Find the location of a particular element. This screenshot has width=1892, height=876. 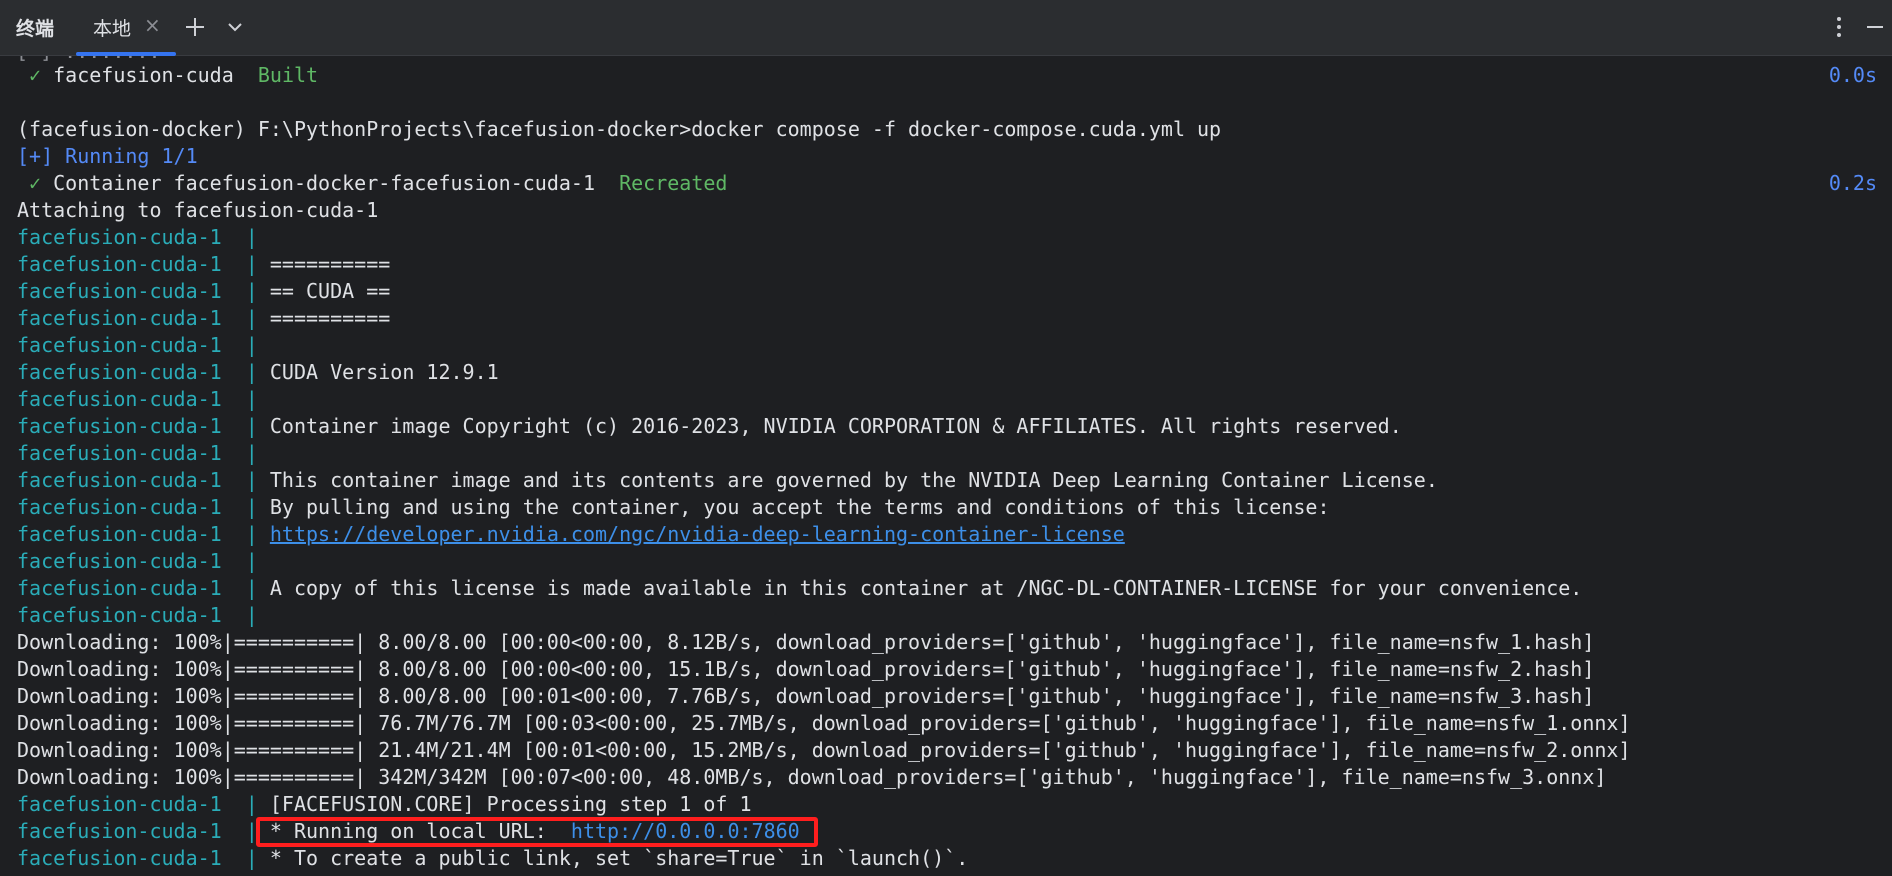

status-built: Built is located at coordinates (288, 75).